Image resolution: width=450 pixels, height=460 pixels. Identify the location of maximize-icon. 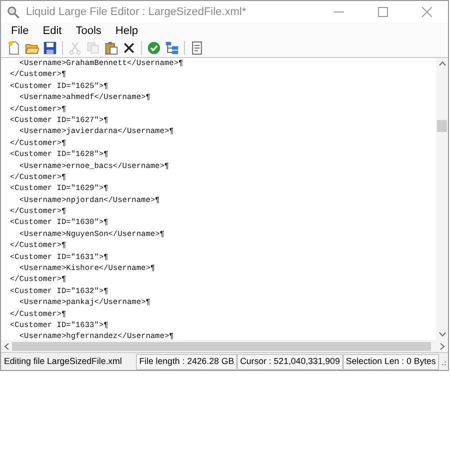
(383, 12).